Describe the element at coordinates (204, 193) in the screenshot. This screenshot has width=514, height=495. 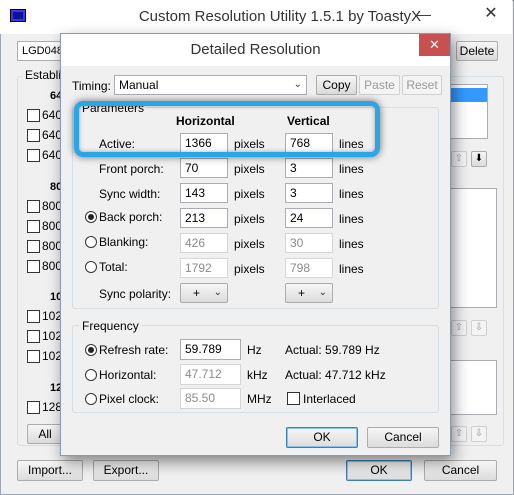
I see `sync-width-h-input: 143` at that location.